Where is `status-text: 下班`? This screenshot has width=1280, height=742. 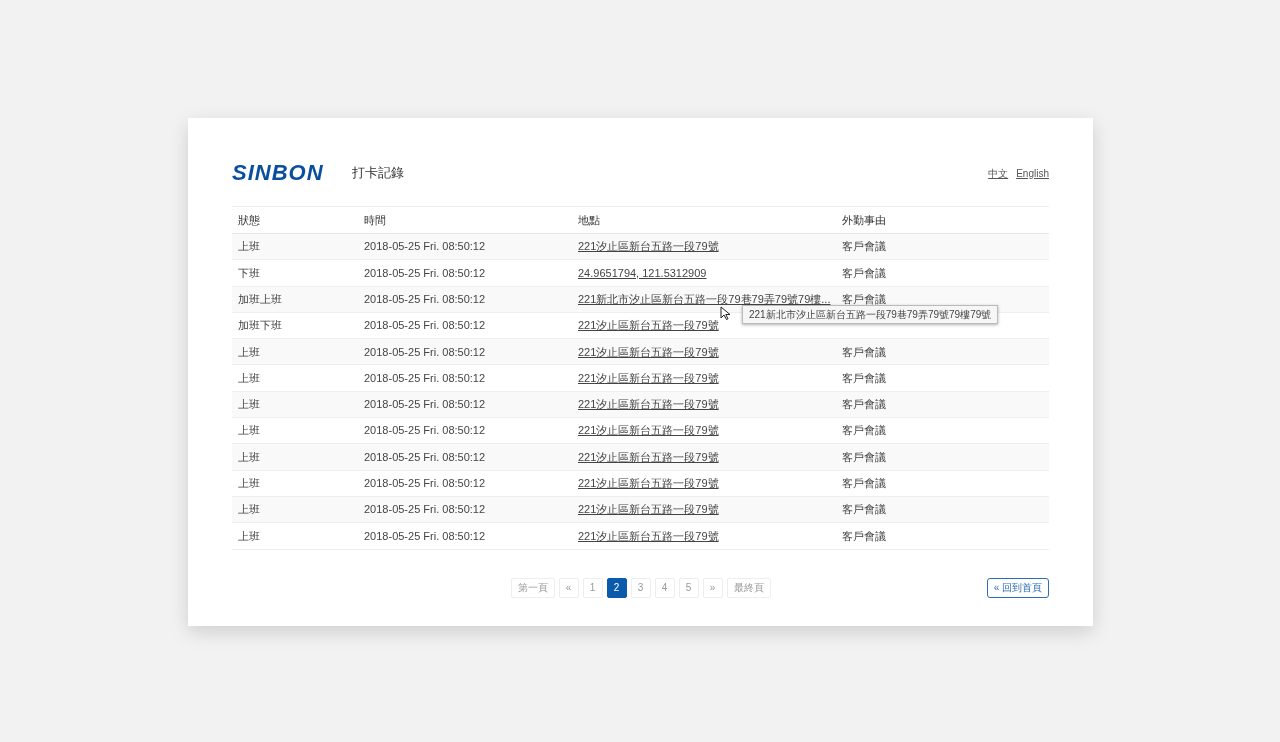 status-text: 下班 is located at coordinates (249, 272).